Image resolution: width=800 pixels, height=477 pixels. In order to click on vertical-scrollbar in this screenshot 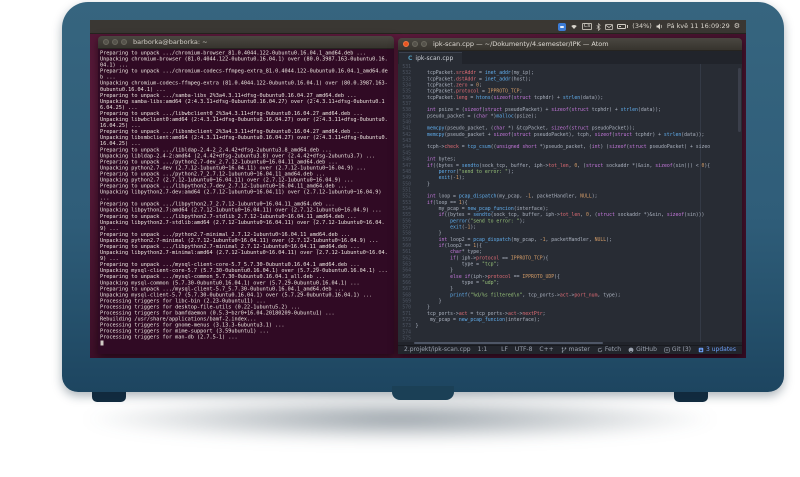, I will do `click(739, 100)`.